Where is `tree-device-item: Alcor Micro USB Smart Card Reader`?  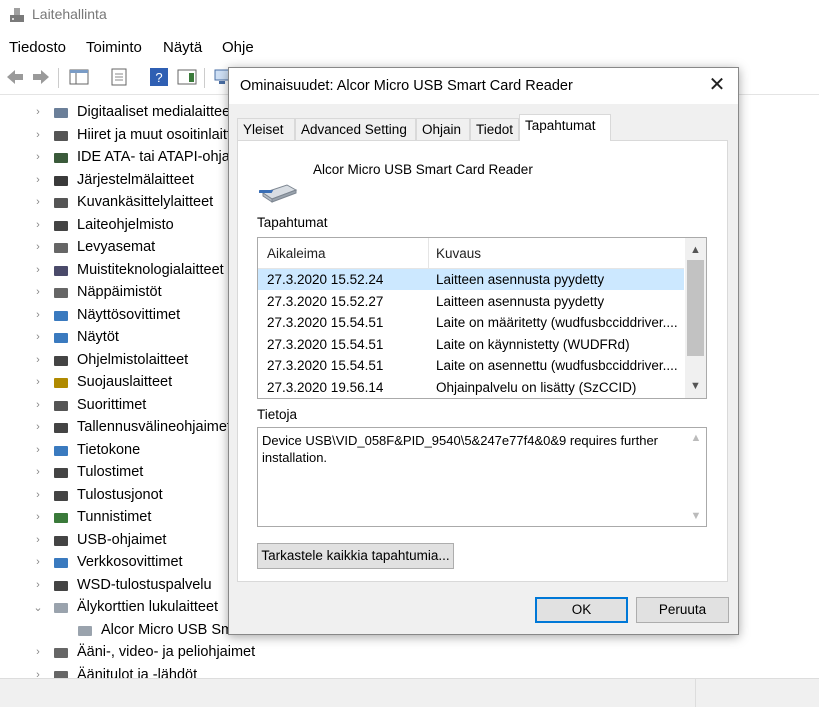
tree-device-item: Alcor Micro USB Smart Card Reader is located at coordinates (168, 631).